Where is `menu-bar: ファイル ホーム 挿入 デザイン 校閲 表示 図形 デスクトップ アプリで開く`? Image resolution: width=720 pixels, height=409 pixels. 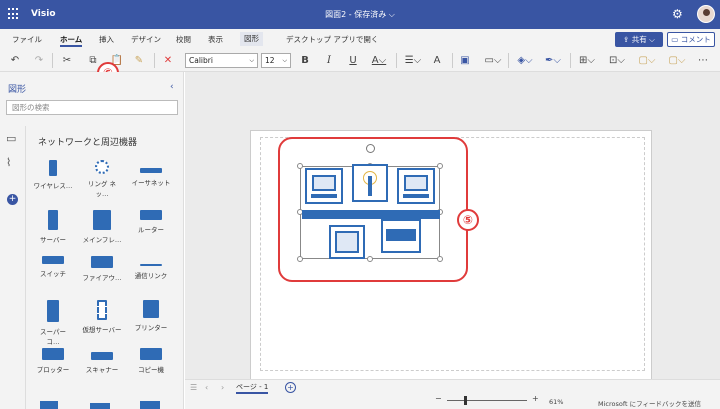
menu-bar: ファイル ホーム 挿入 デザイン 校閲 表示 図形 デスクトップ アプリで開く is located at coordinates (360, 39).